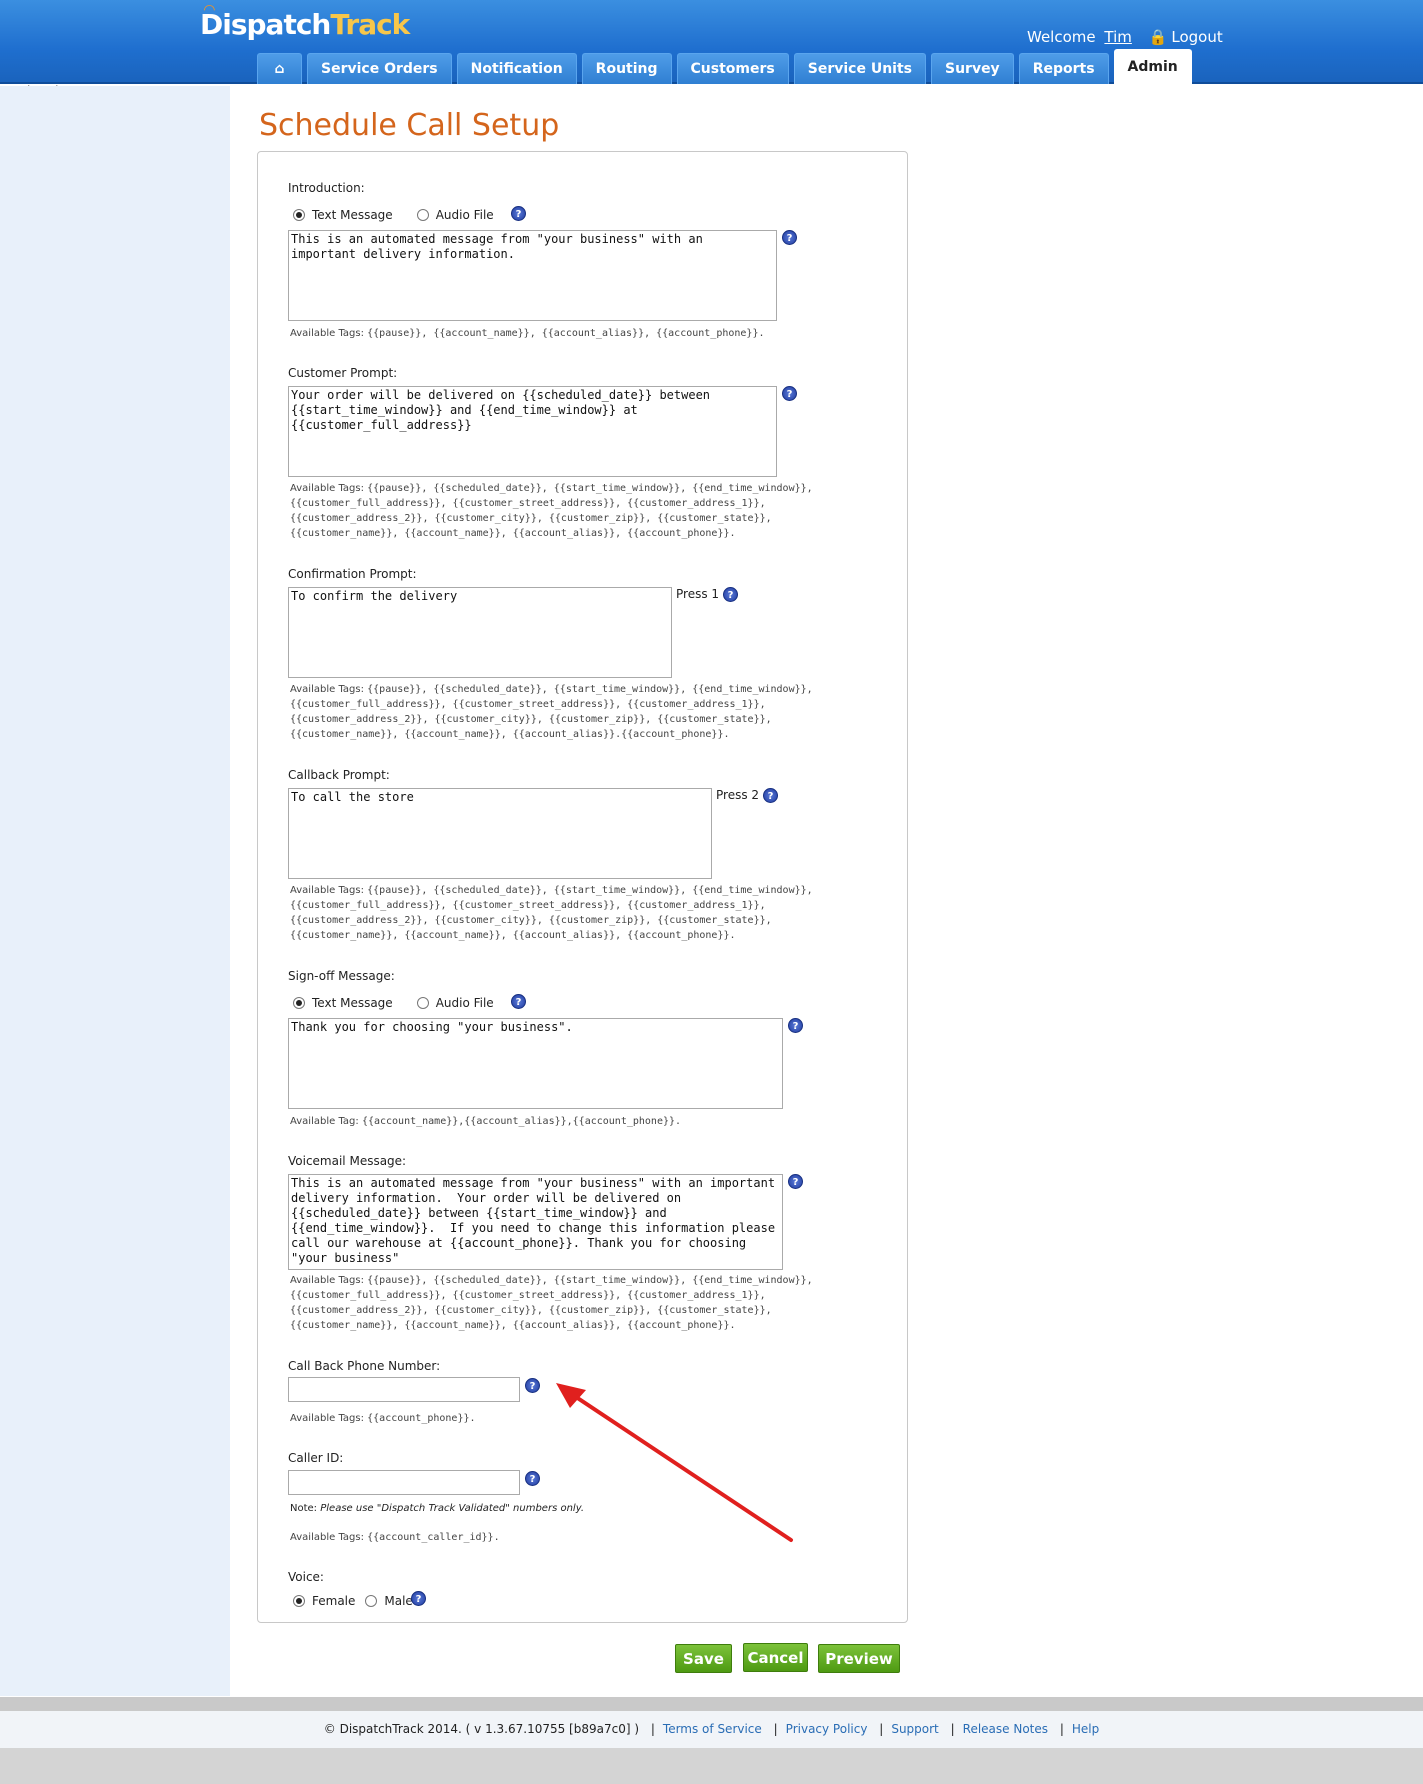 The width and height of the screenshot is (1423, 1784). Describe the element at coordinates (480, 632) in the screenshot. I see `confirmation-prompt-textarea: To confirm the delivery` at that location.